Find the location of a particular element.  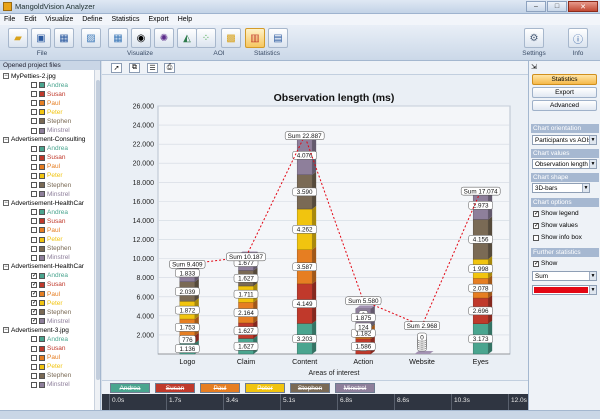

pointer-tool-button: ➚ is located at coordinates (116, 68).